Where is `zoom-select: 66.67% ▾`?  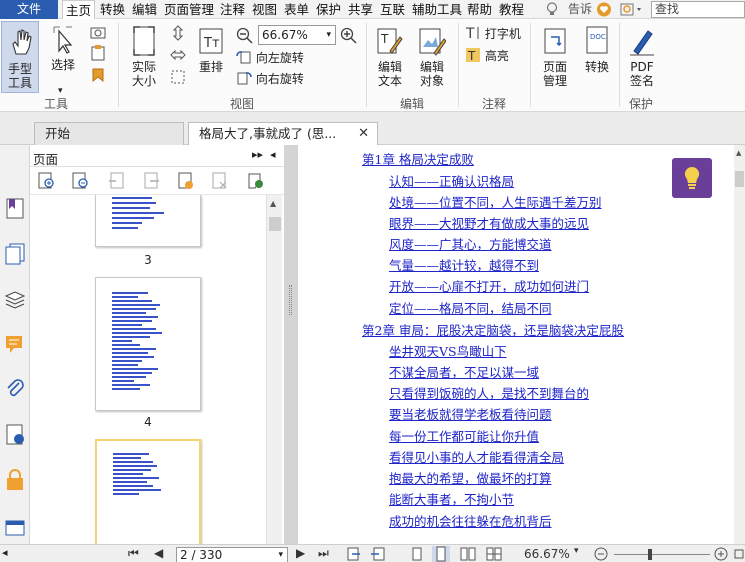 zoom-select: 66.67% ▾ is located at coordinates (297, 35).